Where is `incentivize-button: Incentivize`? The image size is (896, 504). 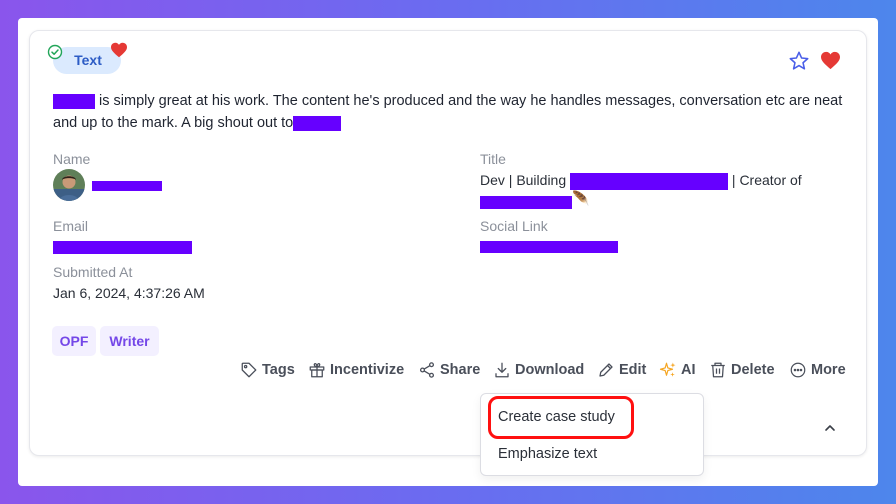 incentivize-button: Incentivize is located at coordinates (356, 370).